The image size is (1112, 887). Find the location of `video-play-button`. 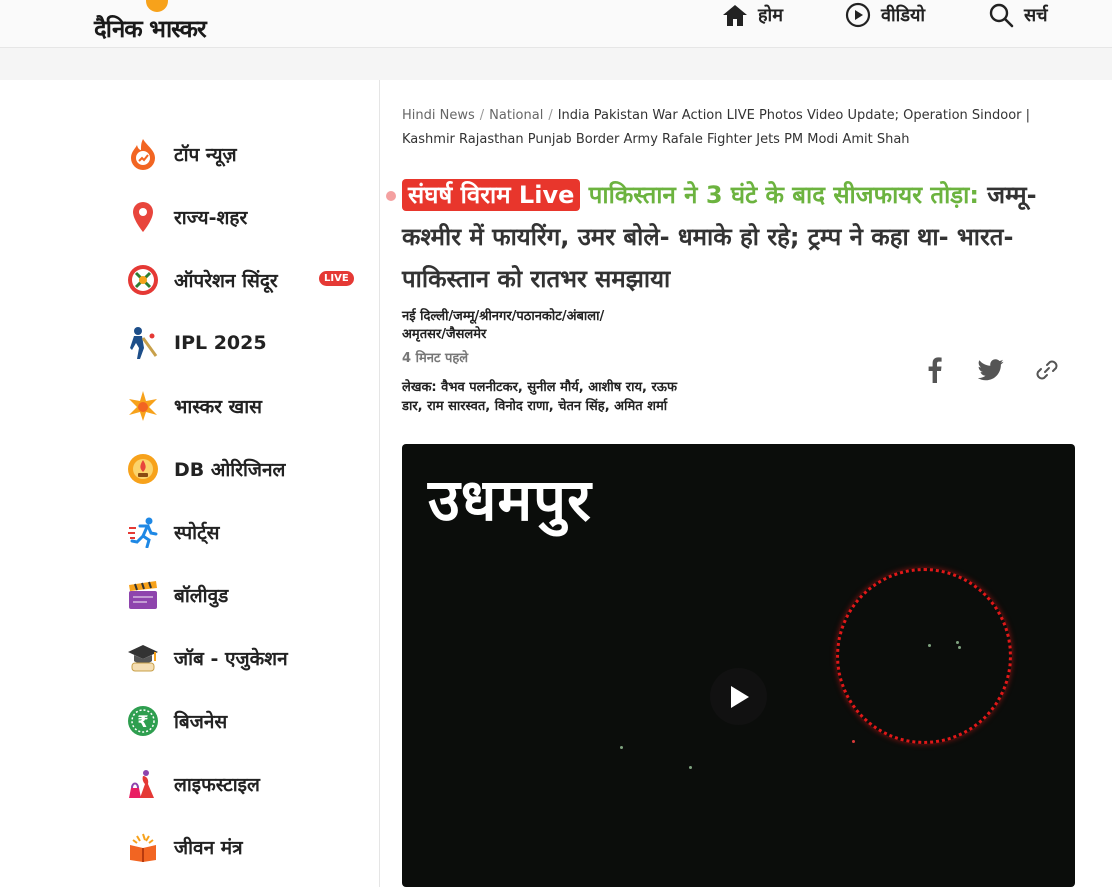

video-play-button is located at coordinates (738, 696).